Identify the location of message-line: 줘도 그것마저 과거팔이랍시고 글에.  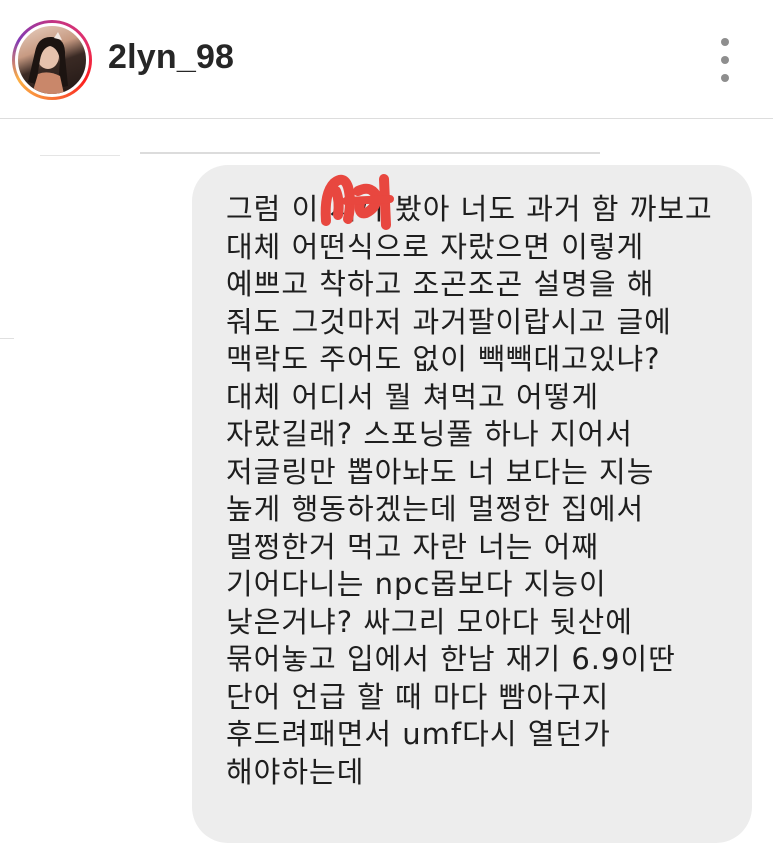
(449, 321).